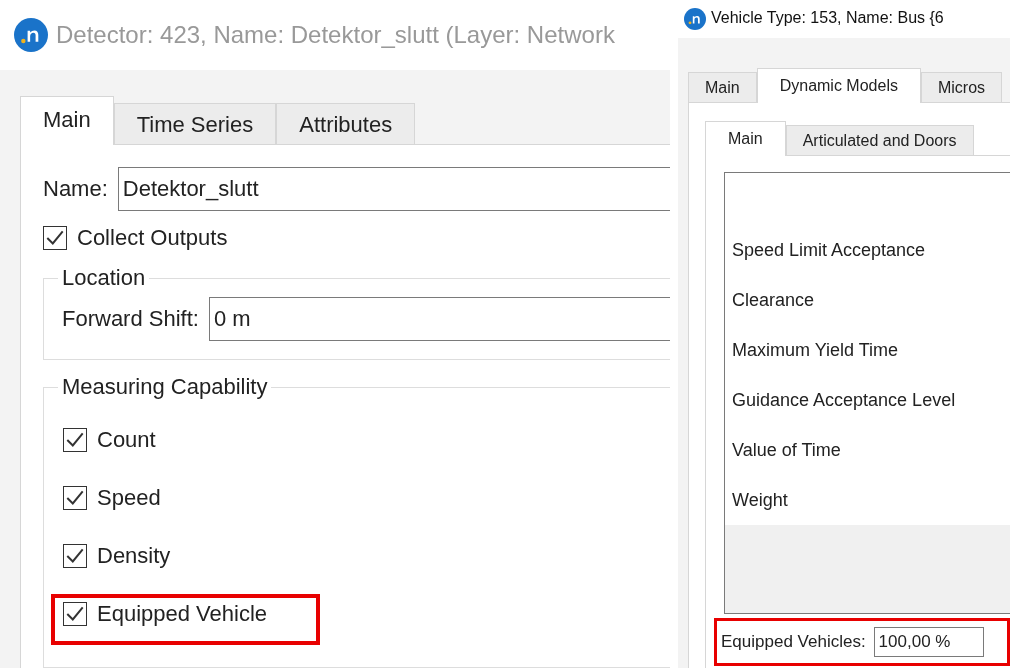 The image size is (1010, 668). Describe the element at coordinates (879, 140) in the screenshot. I see `tab: Articulated and Doors` at that location.